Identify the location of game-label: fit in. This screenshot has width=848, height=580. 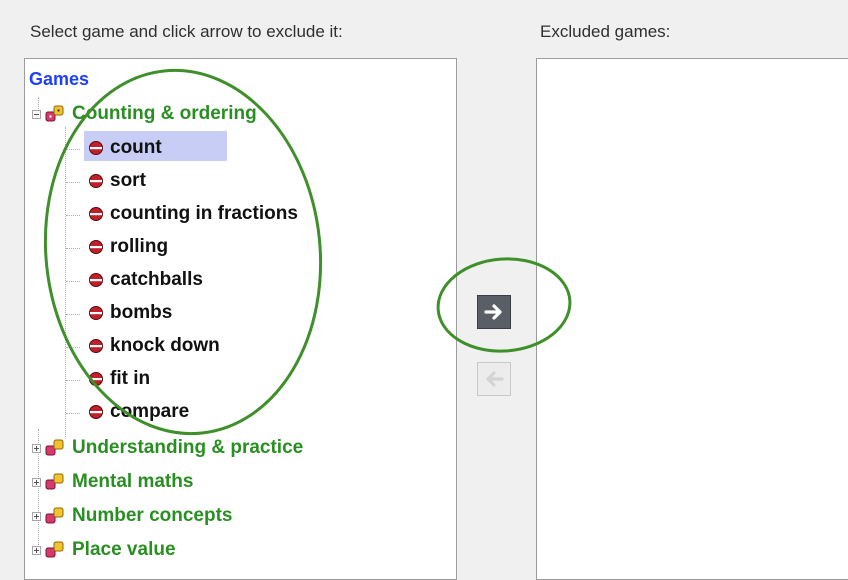
(130, 378).